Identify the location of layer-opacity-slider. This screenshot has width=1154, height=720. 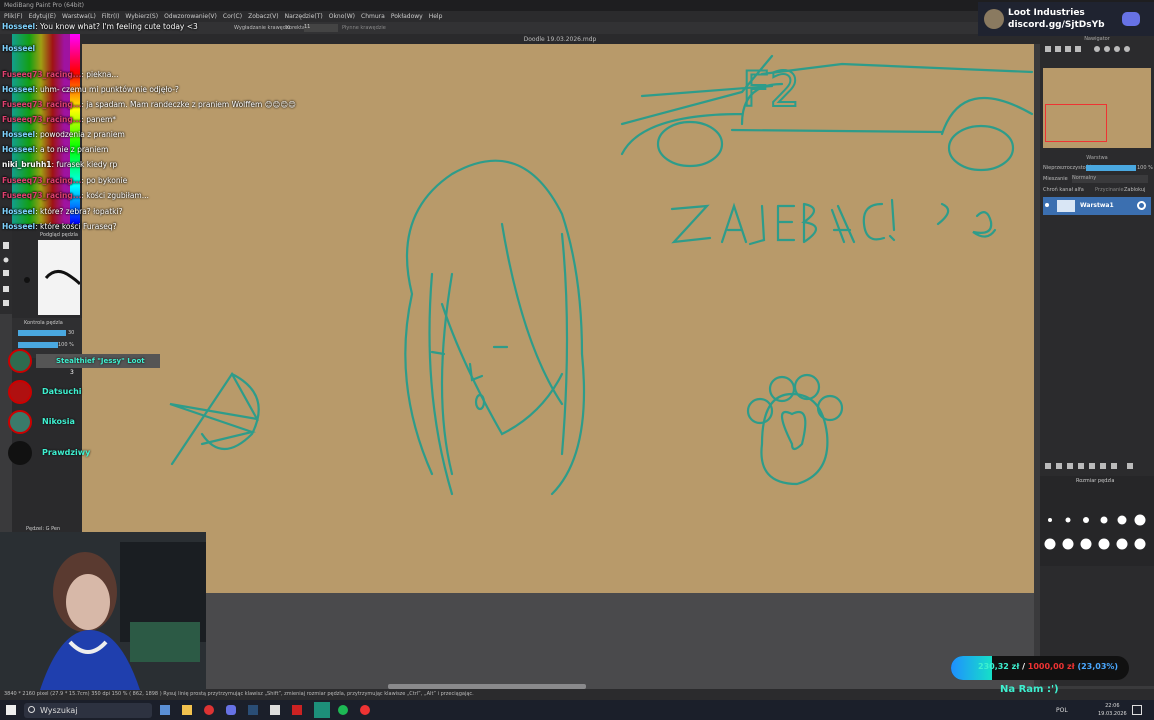
(1111, 168).